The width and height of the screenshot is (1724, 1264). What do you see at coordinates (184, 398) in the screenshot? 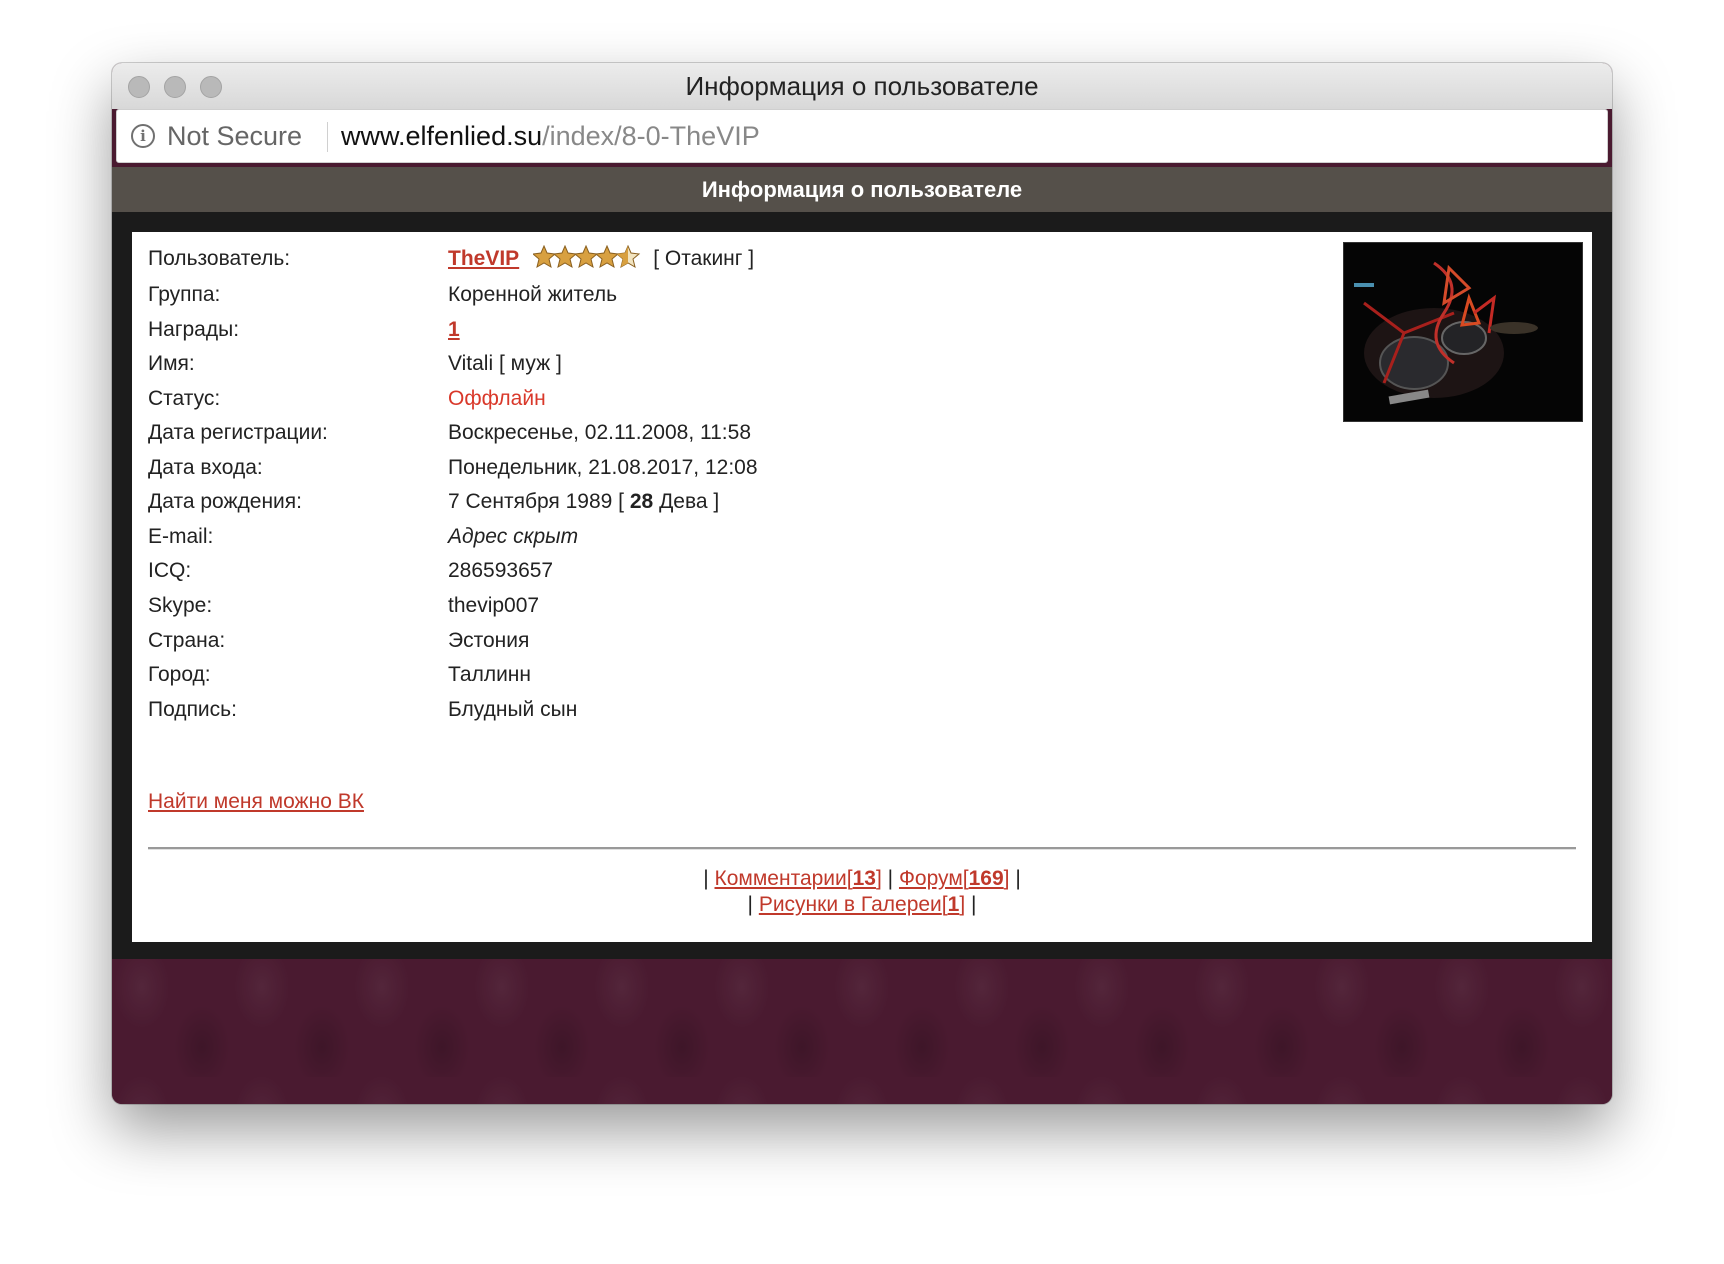
I see `status-label: Статус:` at bounding box center [184, 398].